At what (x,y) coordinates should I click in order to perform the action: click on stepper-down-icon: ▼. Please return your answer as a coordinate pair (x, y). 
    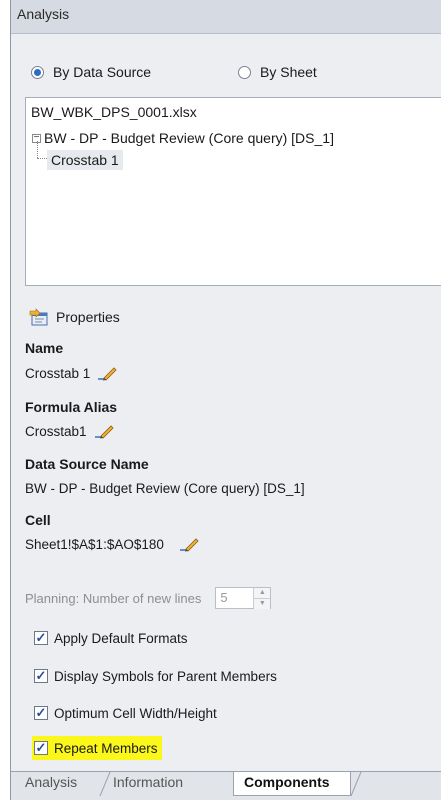
    Looking at the image, I should click on (262, 604).